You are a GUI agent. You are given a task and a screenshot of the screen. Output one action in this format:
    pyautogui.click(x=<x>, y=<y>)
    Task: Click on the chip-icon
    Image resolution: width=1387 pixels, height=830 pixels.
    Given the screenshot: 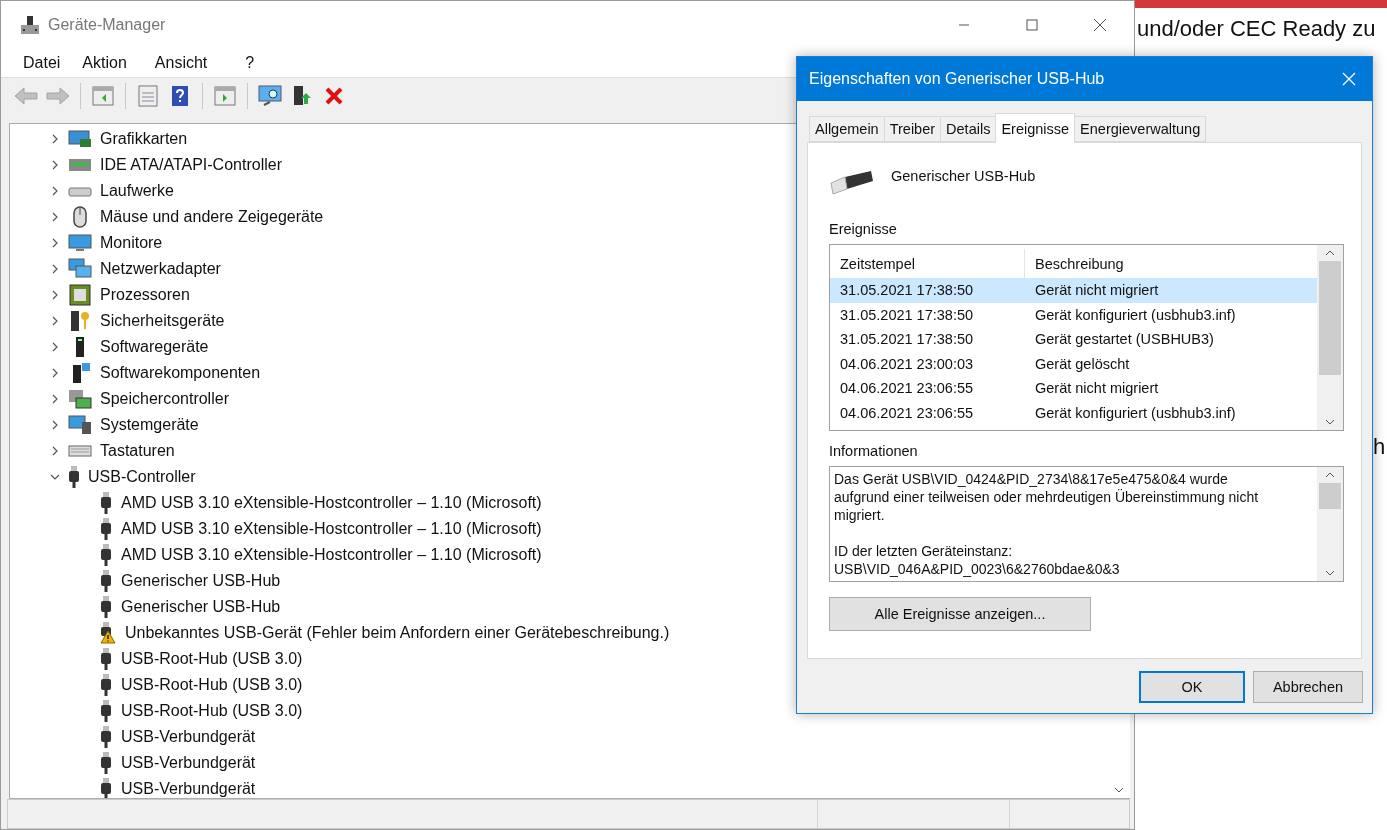 What is the action you would take?
    pyautogui.click(x=80, y=294)
    